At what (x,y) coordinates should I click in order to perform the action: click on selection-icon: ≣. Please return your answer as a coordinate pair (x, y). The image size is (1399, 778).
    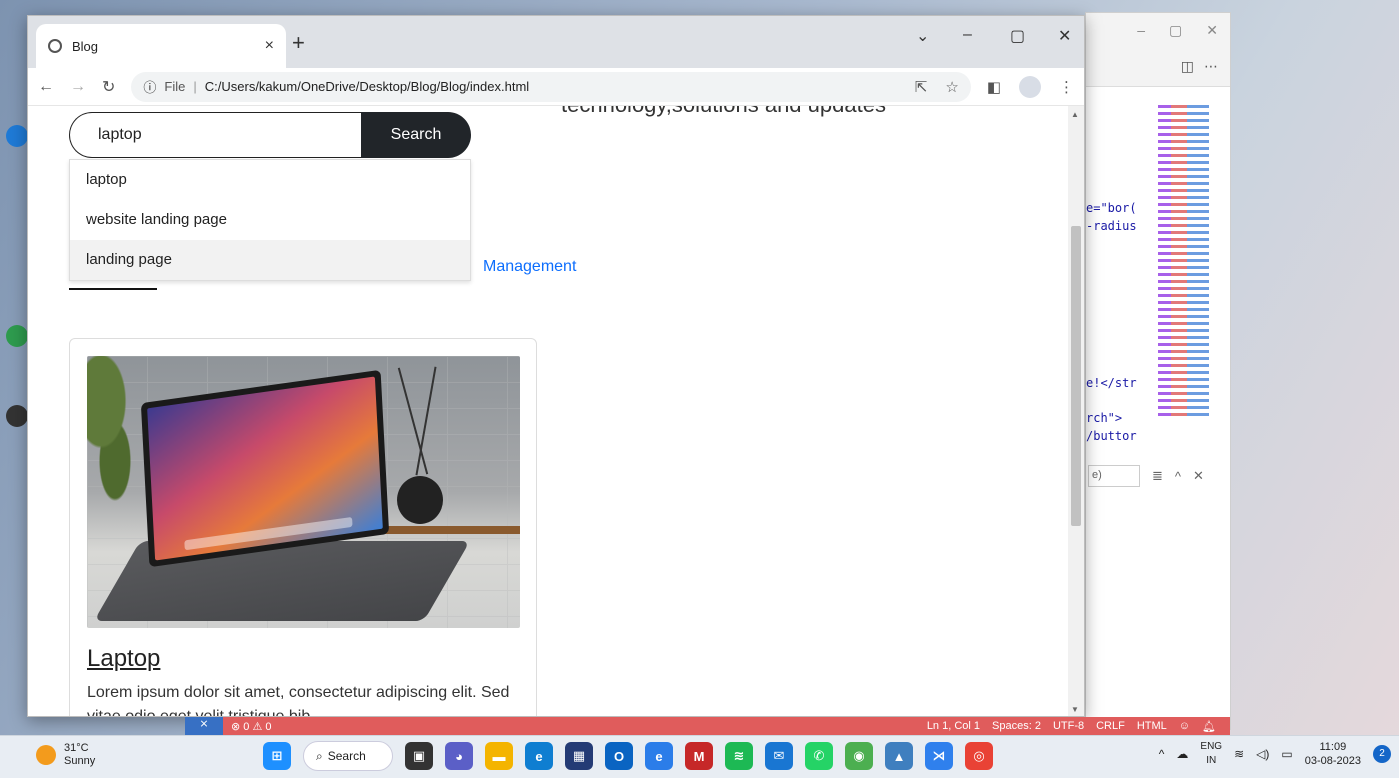
    Looking at the image, I should click on (1157, 476).